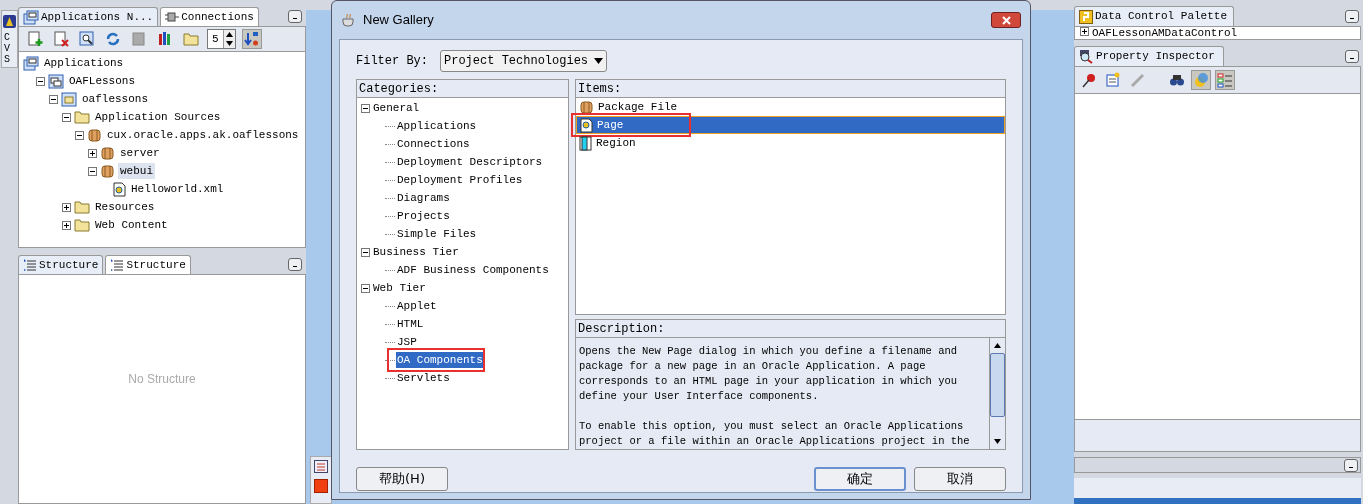 The image size is (1363, 504). What do you see at coordinates (410, 324) in the screenshot?
I see `category-item: HTML` at bounding box center [410, 324].